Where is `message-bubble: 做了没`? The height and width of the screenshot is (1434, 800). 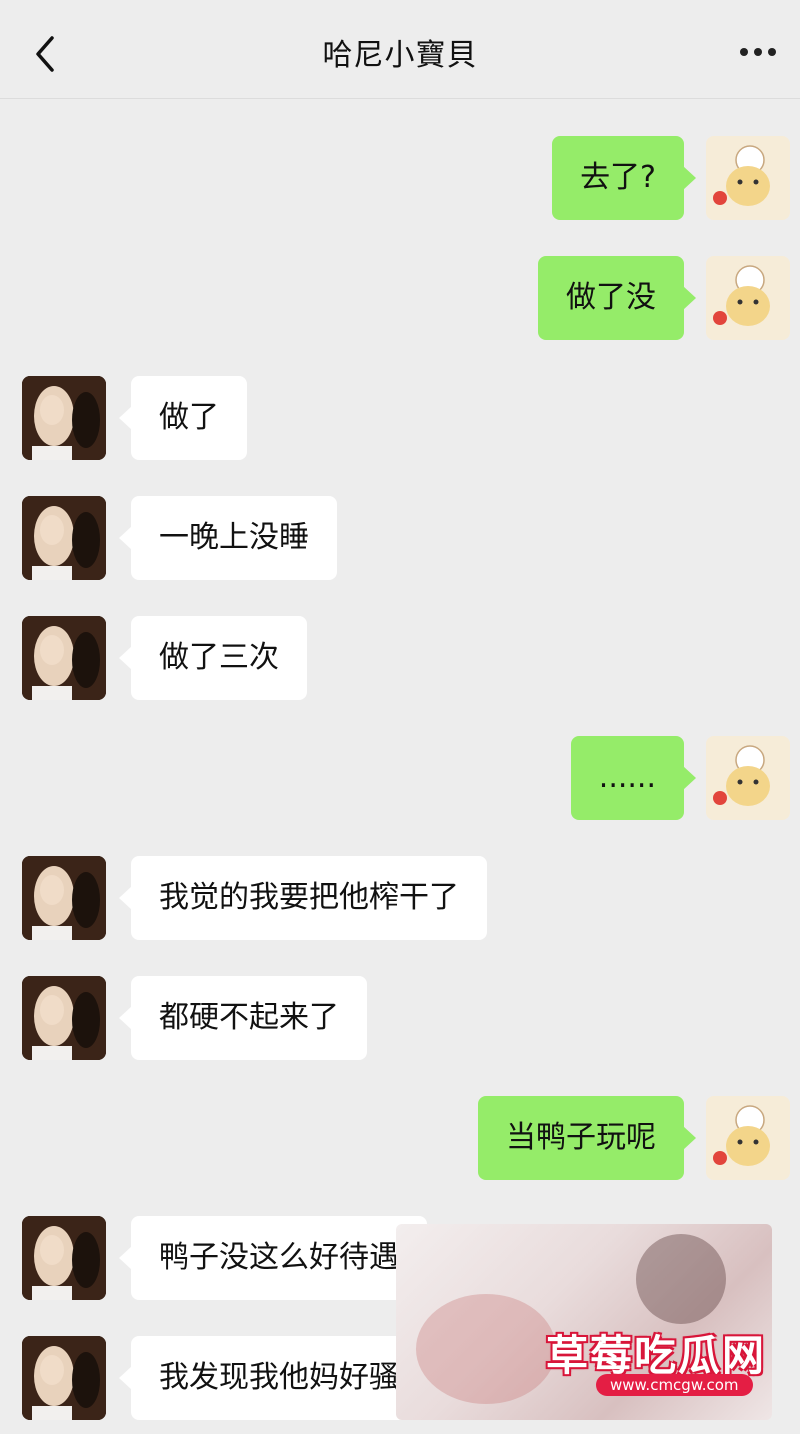
message-bubble: 做了没 is located at coordinates (617, 298).